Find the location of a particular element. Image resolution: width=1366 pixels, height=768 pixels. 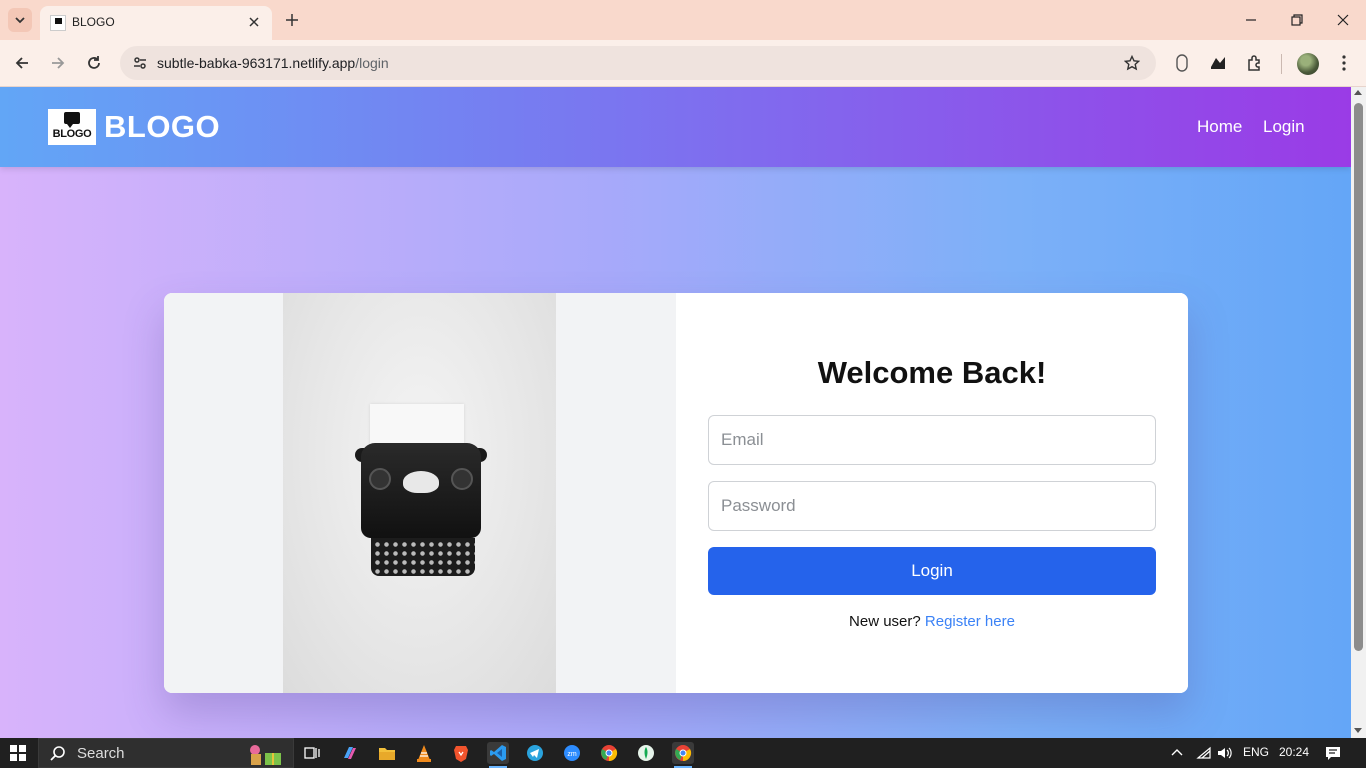

minimize-button is located at coordinates (1251, 20).